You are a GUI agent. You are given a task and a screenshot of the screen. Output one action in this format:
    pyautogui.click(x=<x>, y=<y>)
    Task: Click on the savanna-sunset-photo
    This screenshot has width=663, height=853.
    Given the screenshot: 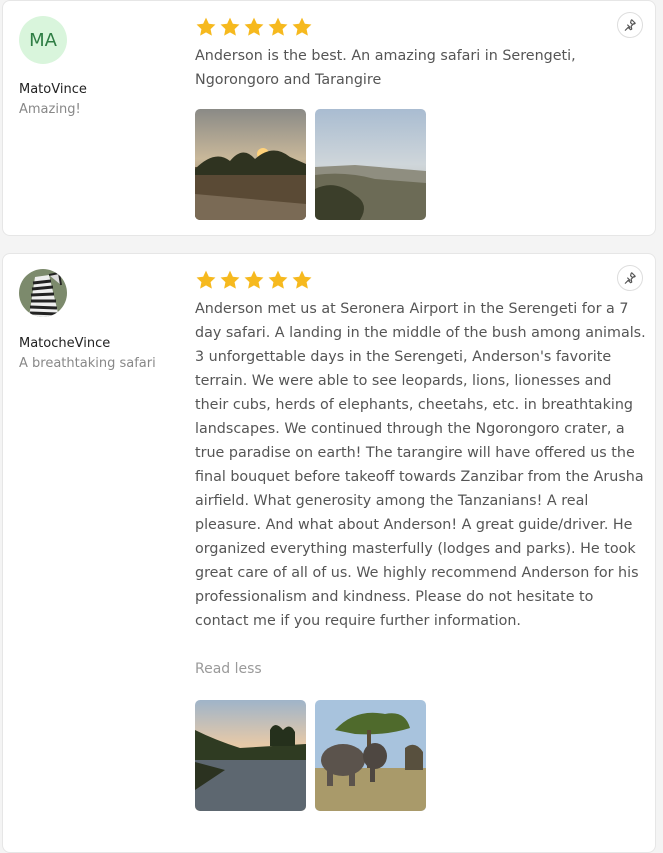 What is the action you would take?
    pyautogui.click(x=250, y=164)
    